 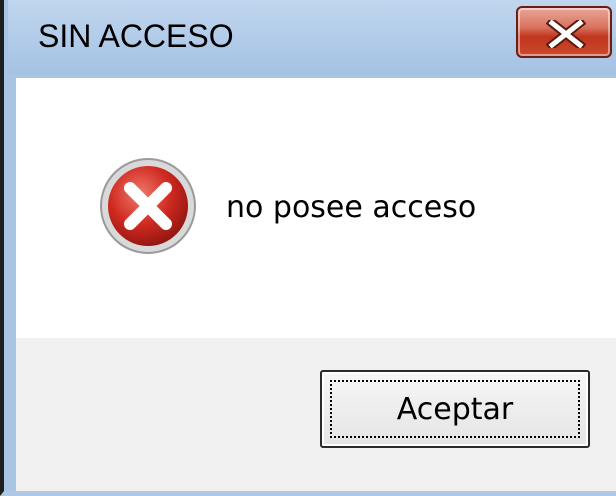 I want to click on accept-button: Aceptar, so click(x=455, y=409).